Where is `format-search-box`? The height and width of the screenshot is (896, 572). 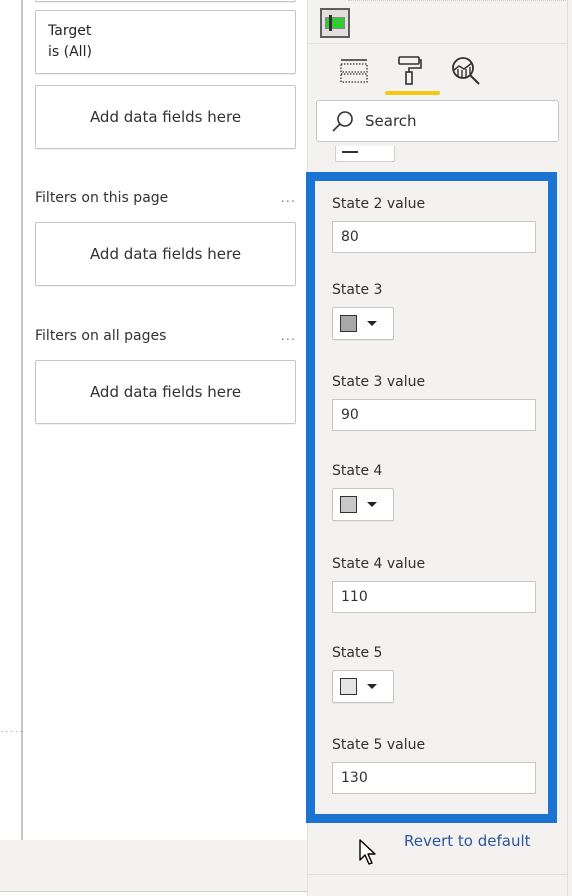 format-search-box is located at coordinates (437, 121).